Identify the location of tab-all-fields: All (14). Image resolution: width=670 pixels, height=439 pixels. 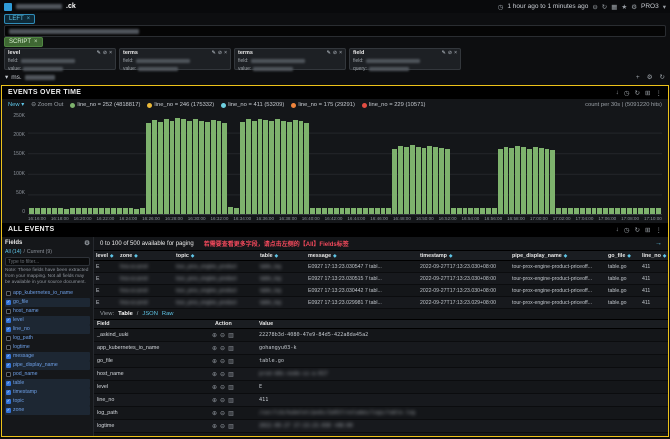
(13, 252).